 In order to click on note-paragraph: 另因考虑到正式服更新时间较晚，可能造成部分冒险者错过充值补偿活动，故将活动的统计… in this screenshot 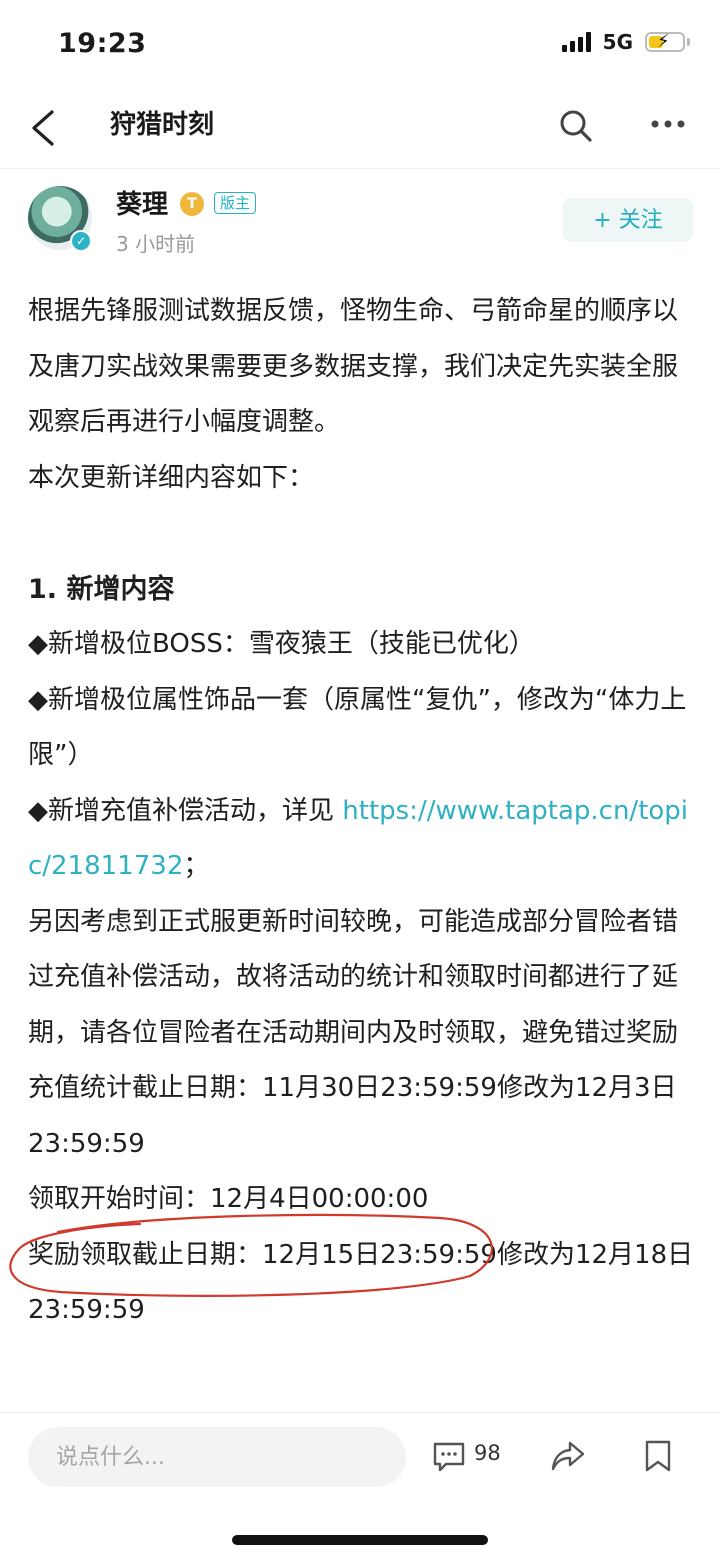, I will do `click(353, 977)`.